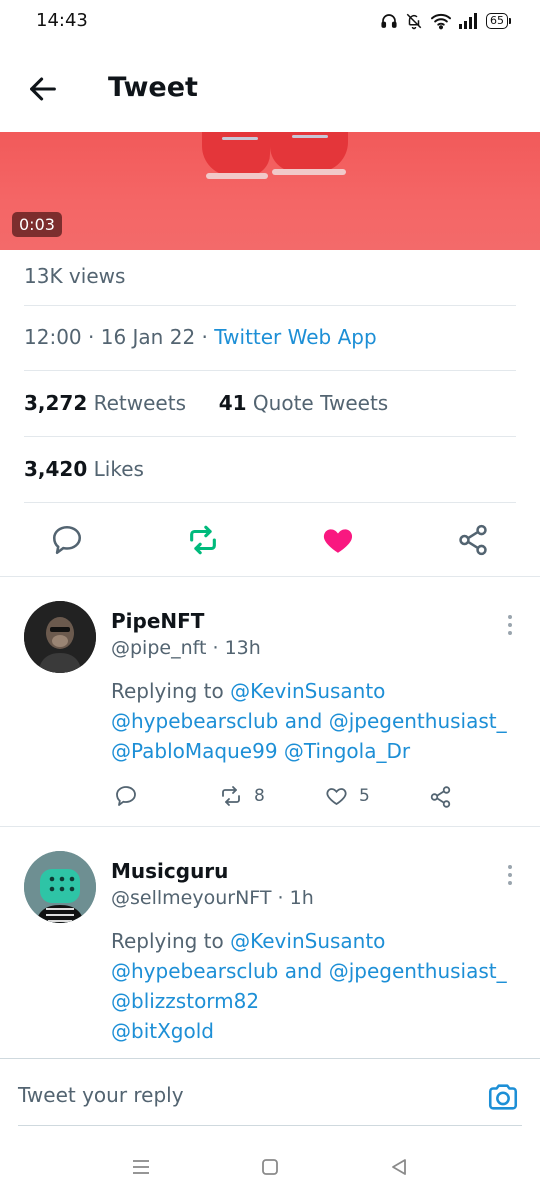  I want to click on tweet-time: 12:00, so click(53, 337).